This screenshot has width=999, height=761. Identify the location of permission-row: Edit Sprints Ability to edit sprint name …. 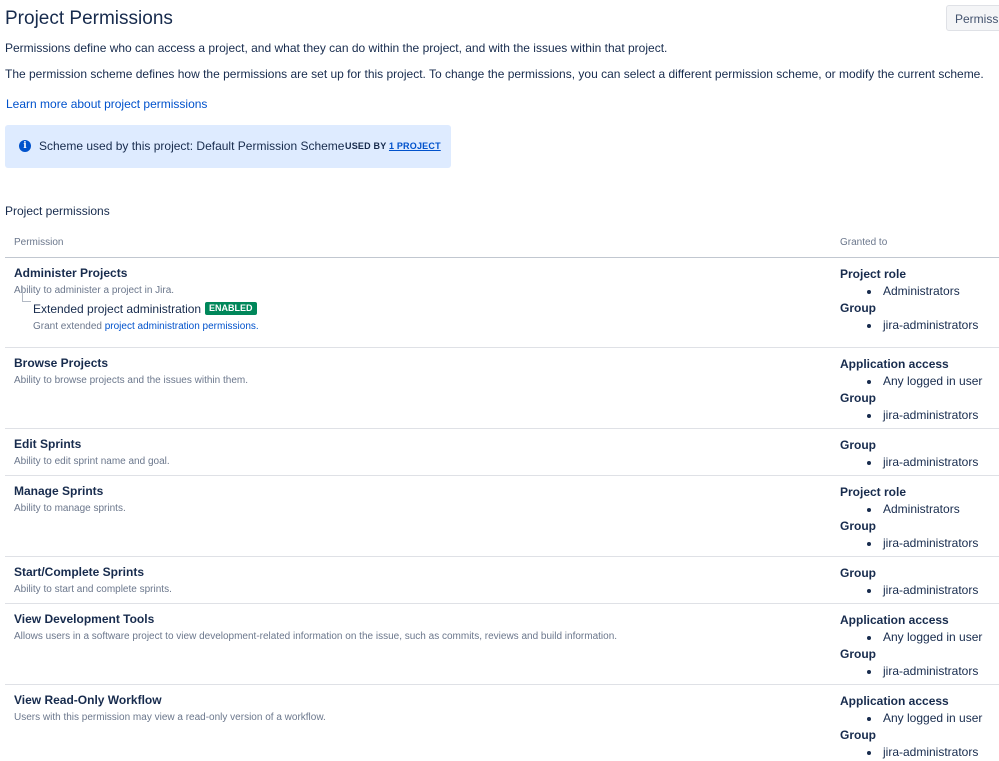
(502, 452).